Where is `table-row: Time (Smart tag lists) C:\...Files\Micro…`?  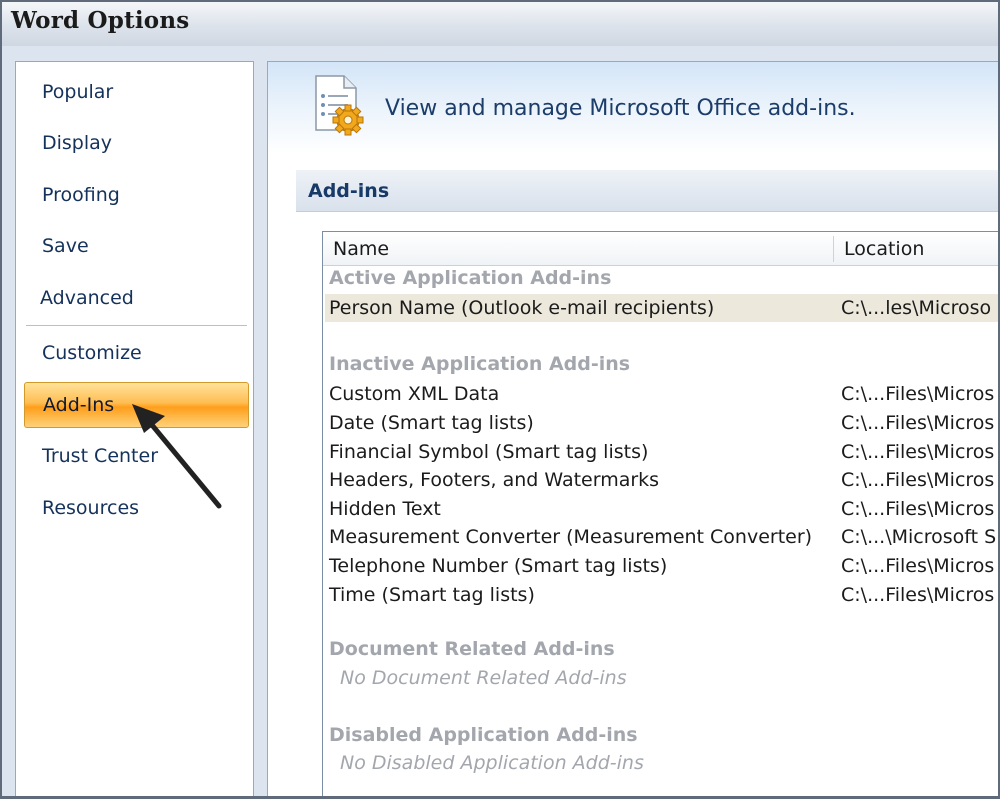
table-row: Time (Smart tag lists) C:\...Files\Micro… is located at coordinates (661, 595).